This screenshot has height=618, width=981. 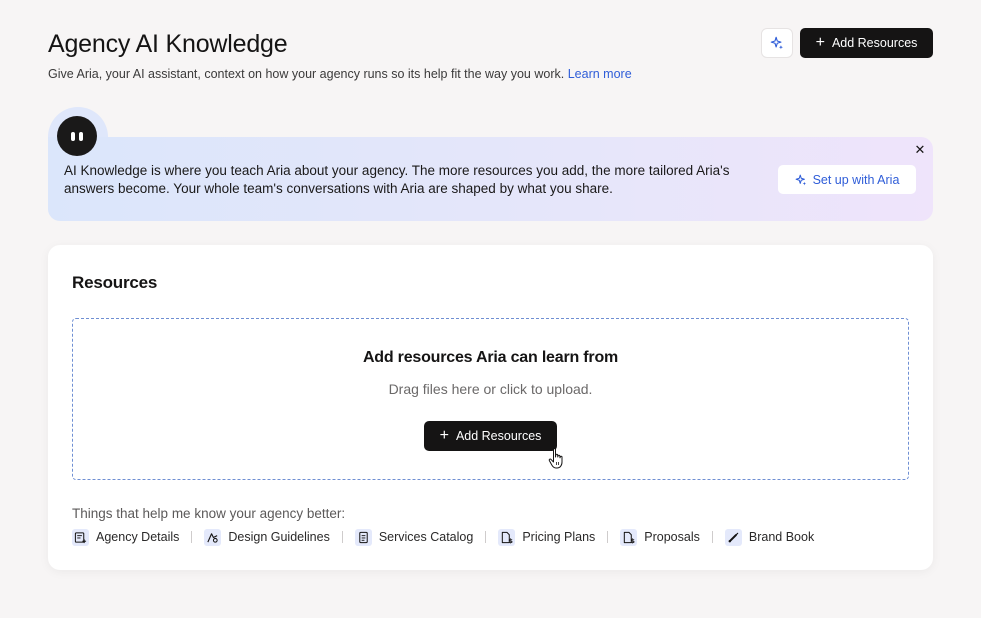 I want to click on ai-assistant-button, so click(x=777, y=43).